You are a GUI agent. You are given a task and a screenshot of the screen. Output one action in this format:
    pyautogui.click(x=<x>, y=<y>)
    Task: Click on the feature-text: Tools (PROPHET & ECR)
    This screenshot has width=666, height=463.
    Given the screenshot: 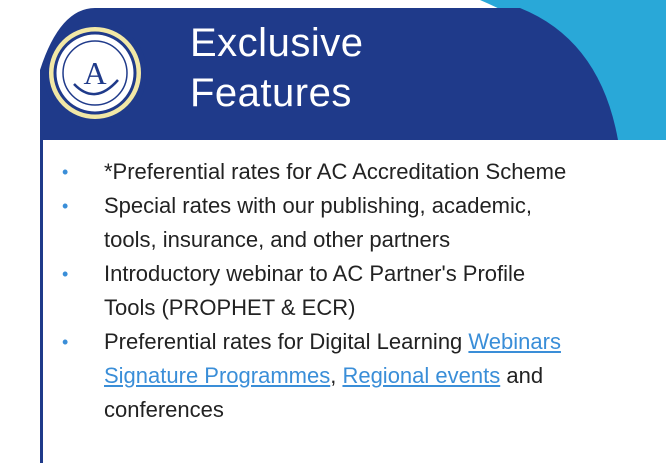 What is the action you would take?
    pyautogui.click(x=230, y=307)
    